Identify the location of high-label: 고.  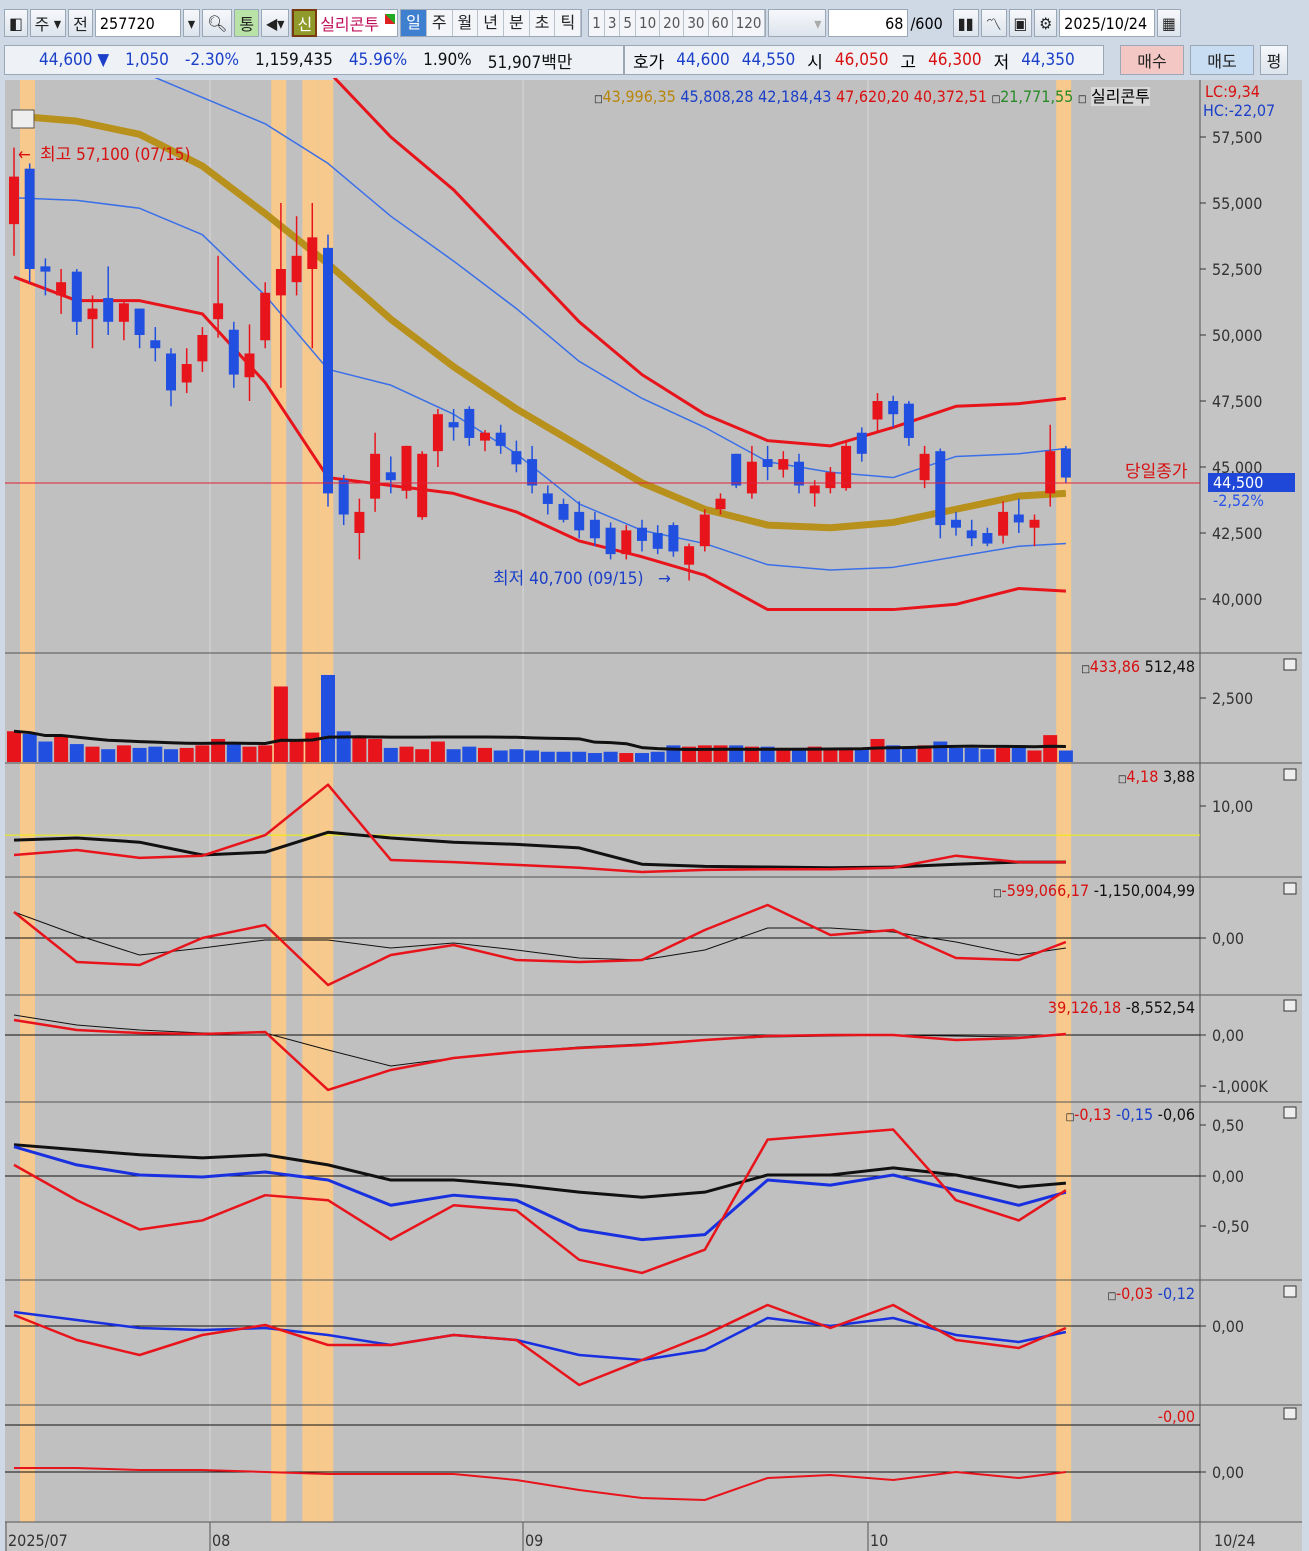
(908, 62).